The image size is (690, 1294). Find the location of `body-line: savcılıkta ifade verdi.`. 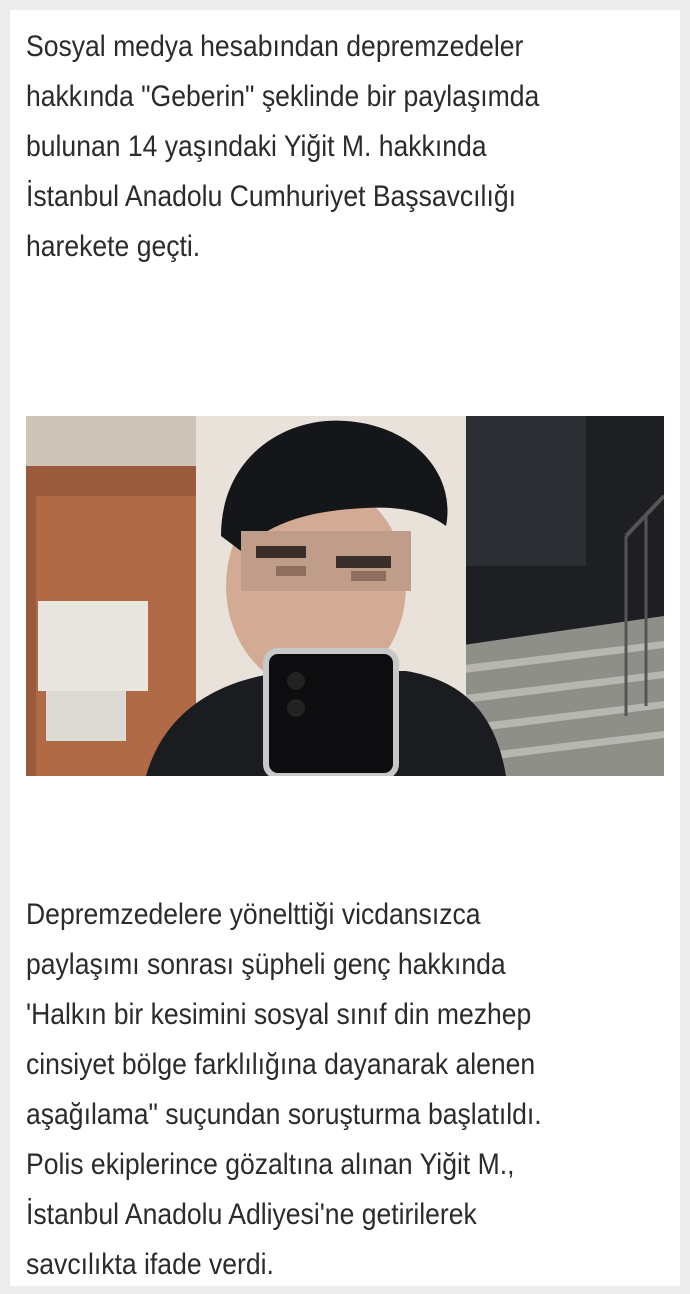

body-line: savcılıkta ifade verdi. is located at coordinates (150, 1264).